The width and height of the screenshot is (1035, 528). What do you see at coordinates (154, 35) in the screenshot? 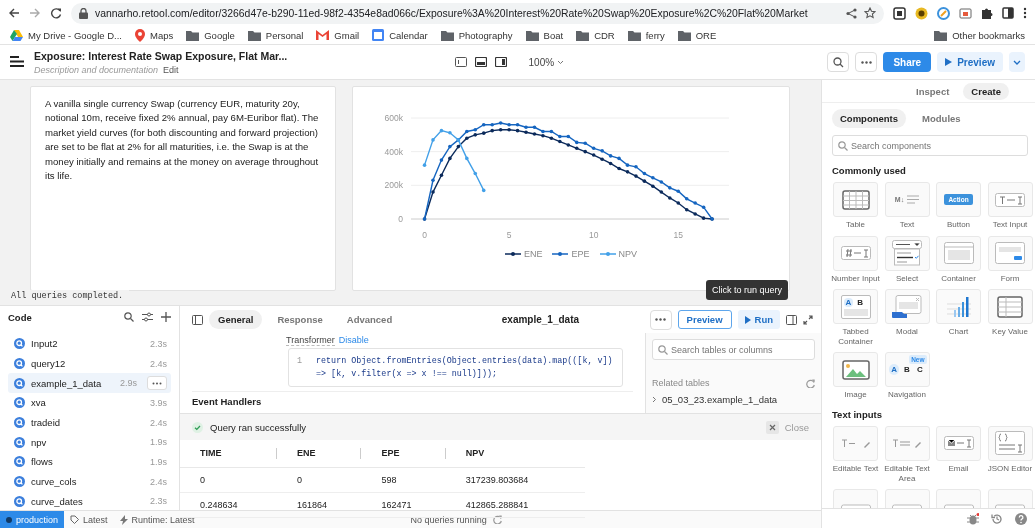
I see `bookmark: Maps` at bounding box center [154, 35].